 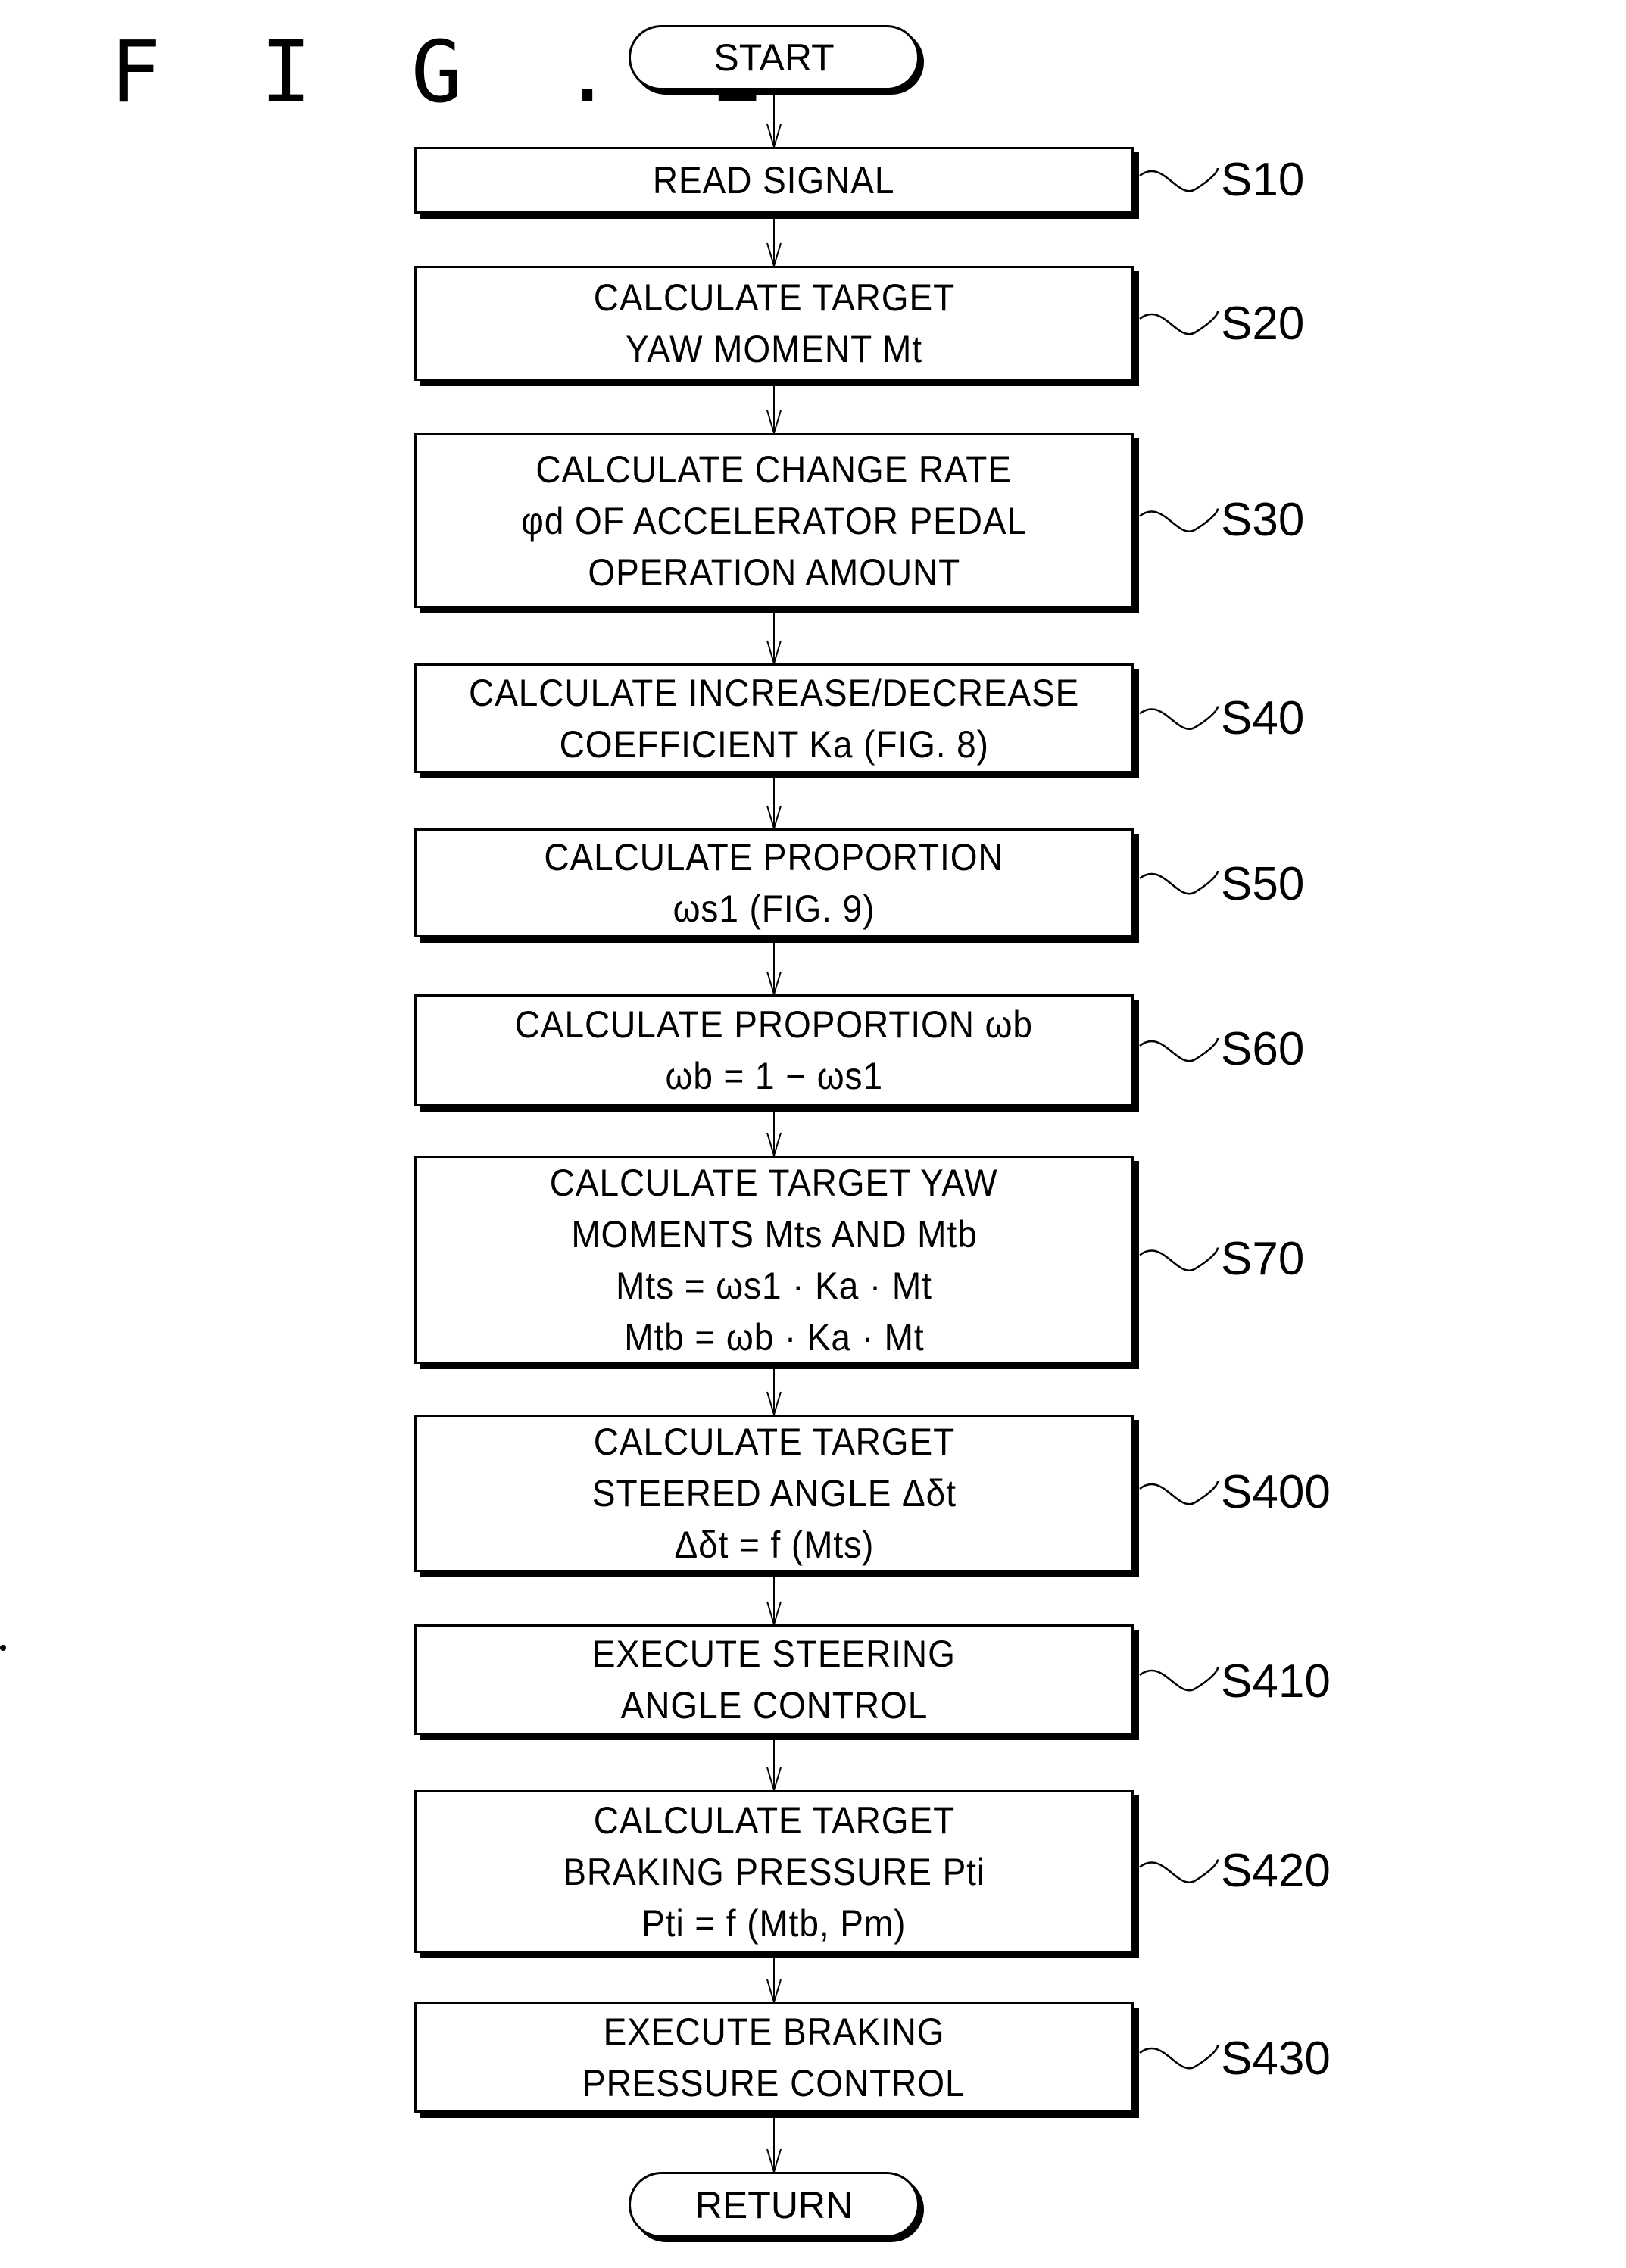 I want to click on step-text: BRAKING PRESSURE Pti, so click(x=774, y=1871).